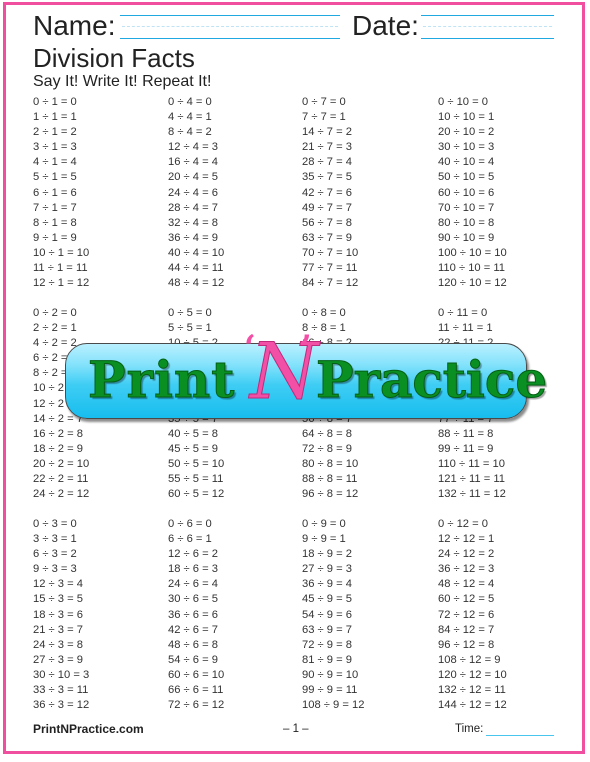  Describe the element at coordinates (466, 614) in the screenshot. I see `division-fact: 72 ÷ 12 = 6` at that location.